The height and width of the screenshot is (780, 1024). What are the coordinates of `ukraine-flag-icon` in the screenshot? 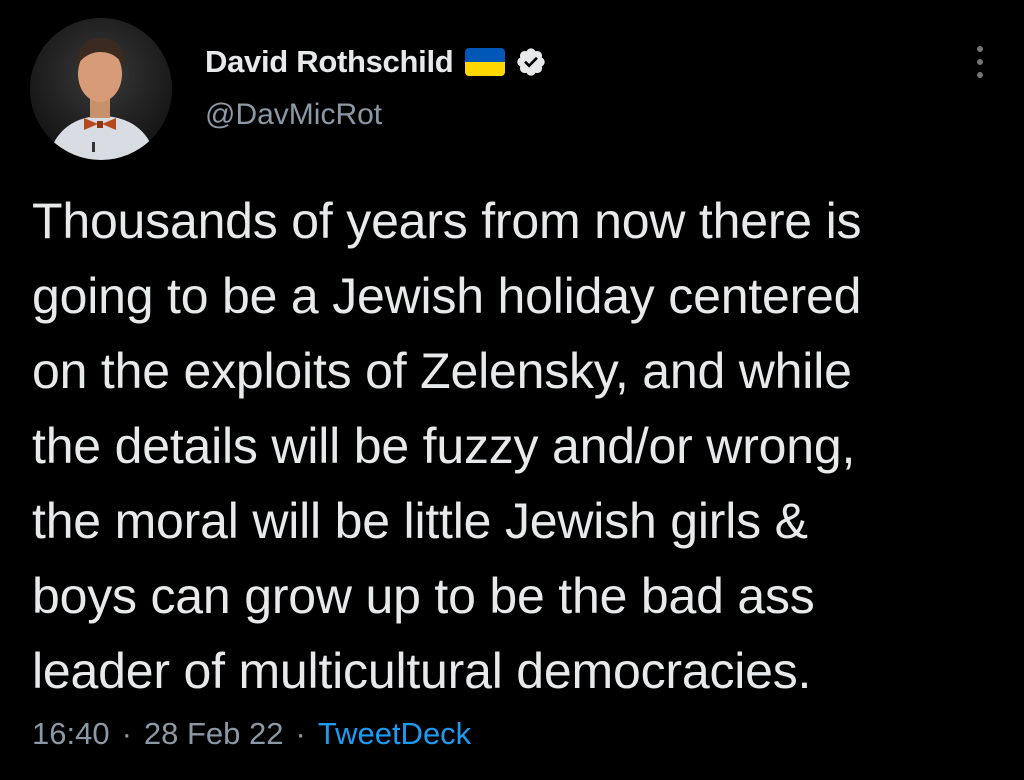 It's located at (485, 62).